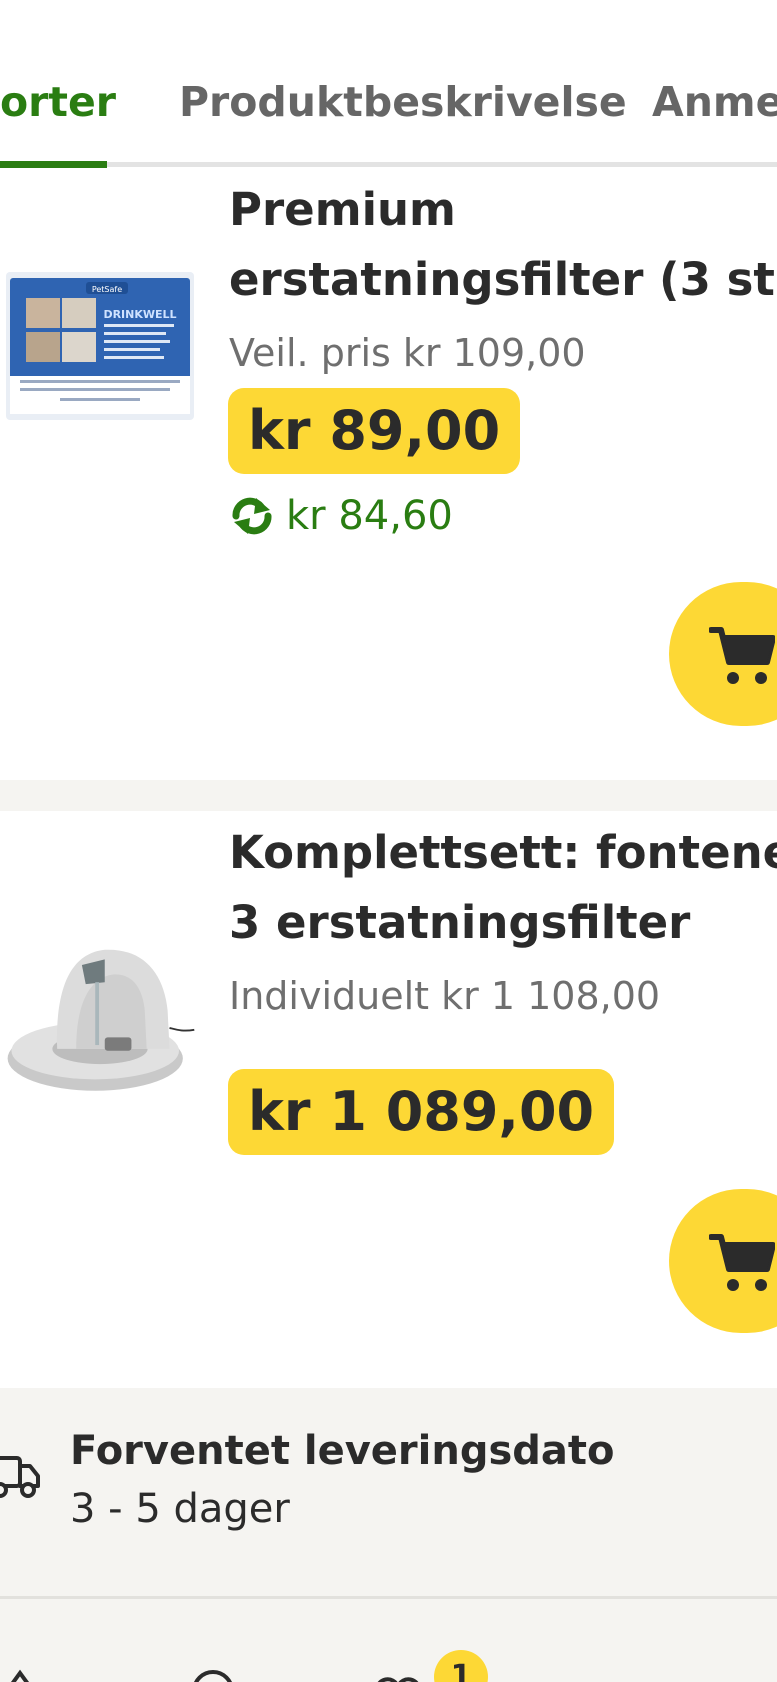 The width and height of the screenshot is (777, 1682). Describe the element at coordinates (100, 1006) in the screenshot. I see `product-image-fountain` at that location.